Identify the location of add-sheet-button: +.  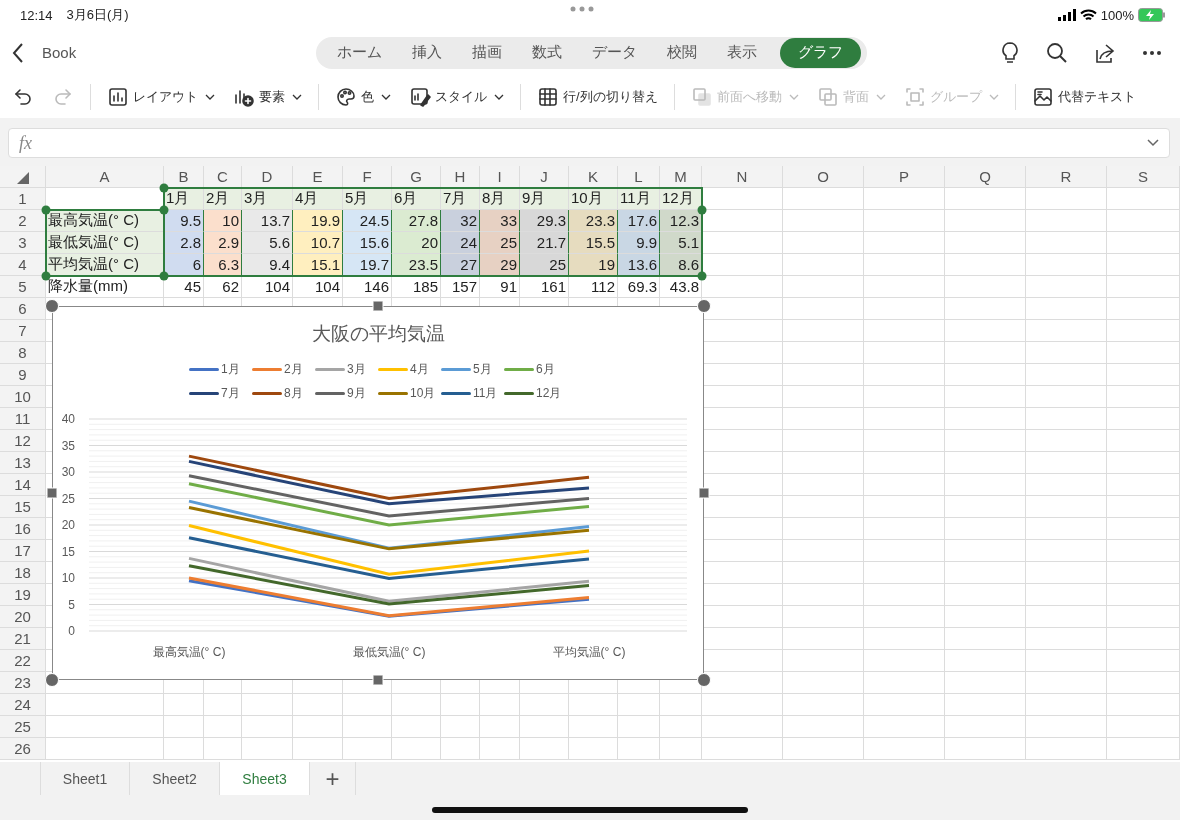
(333, 778).